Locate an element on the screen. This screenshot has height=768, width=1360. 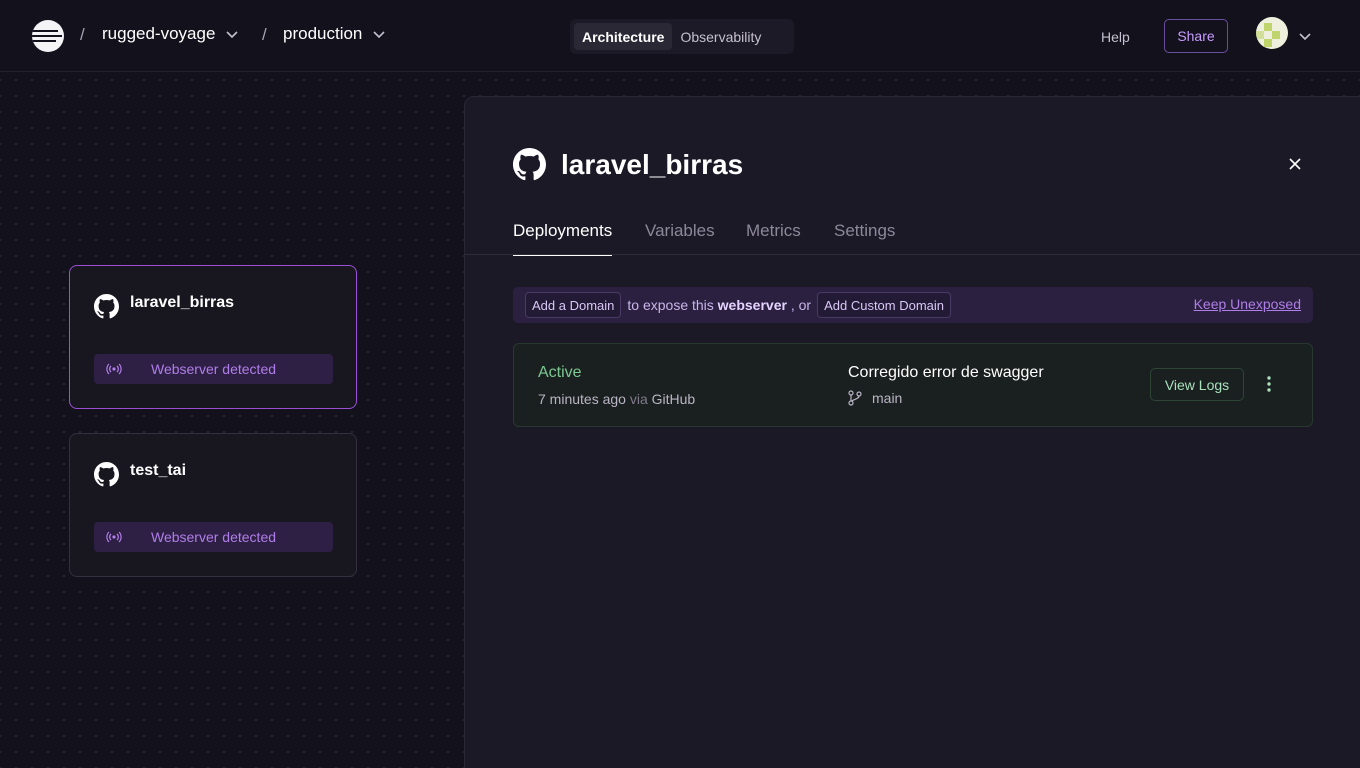
environment-selector: production is located at coordinates (334, 34).